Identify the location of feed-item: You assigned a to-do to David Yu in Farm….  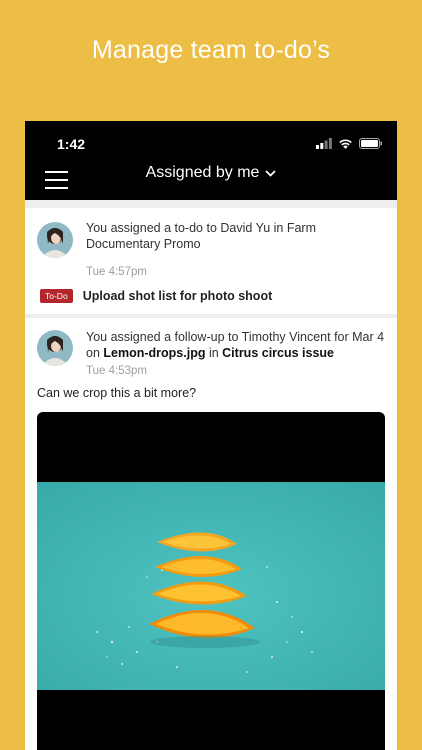
(211, 261).